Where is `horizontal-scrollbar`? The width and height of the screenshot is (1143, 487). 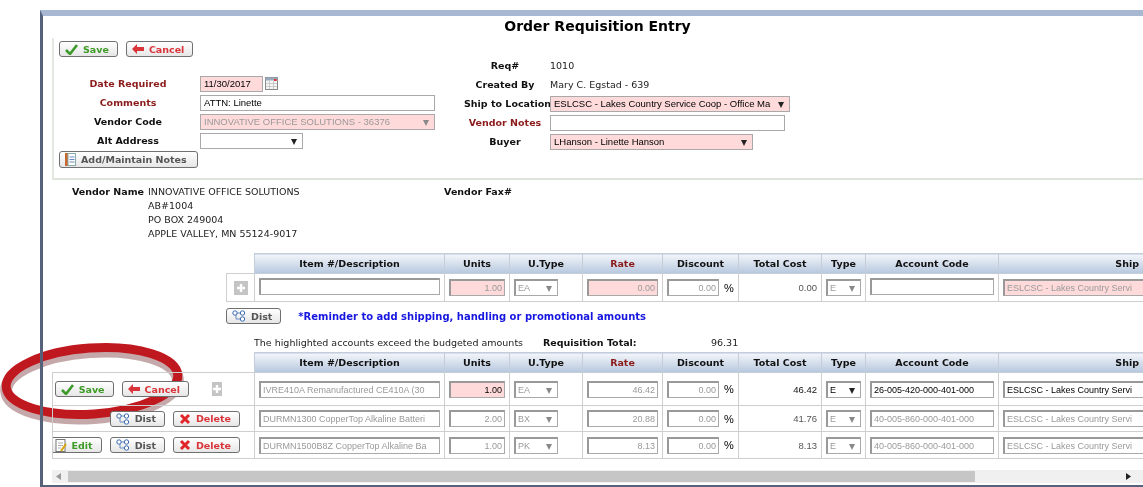 horizontal-scrollbar is located at coordinates (597, 476).